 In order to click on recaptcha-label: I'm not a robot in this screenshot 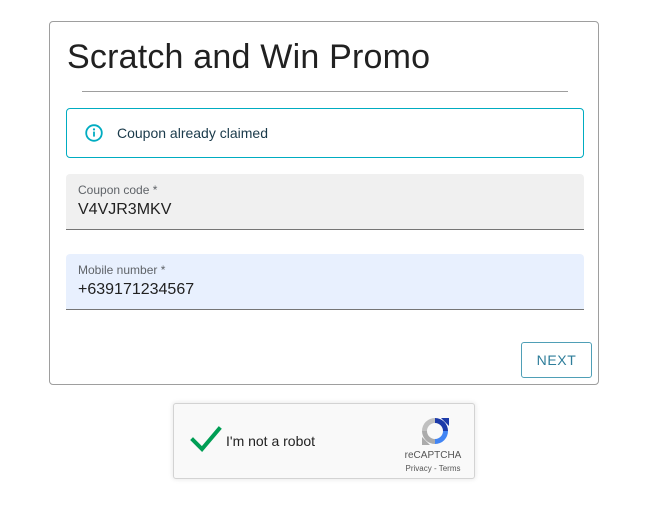, I will do `click(271, 441)`.